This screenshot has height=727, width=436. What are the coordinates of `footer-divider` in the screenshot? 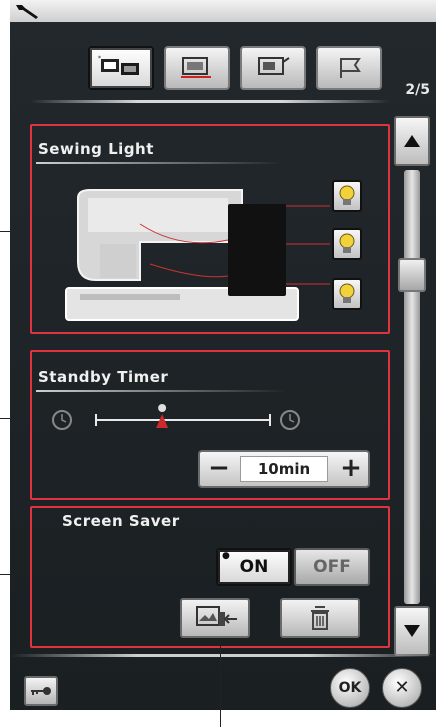 It's located at (223, 655).